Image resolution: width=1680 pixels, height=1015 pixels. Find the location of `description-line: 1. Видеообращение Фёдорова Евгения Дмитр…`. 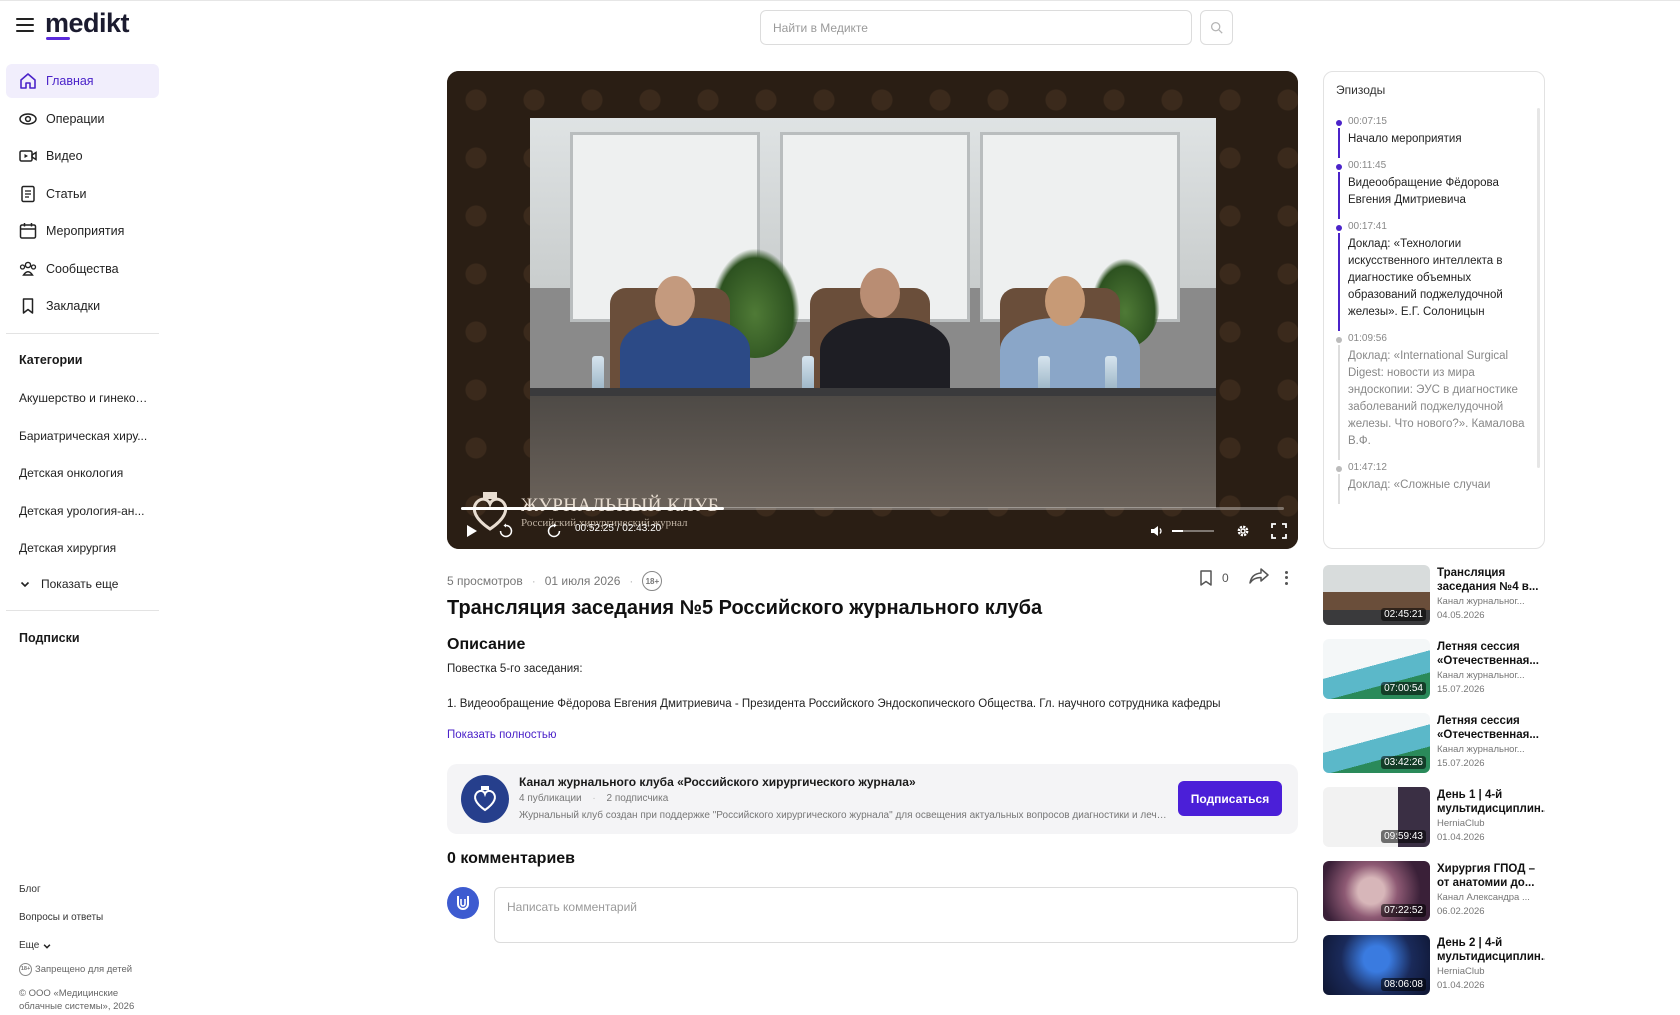

description-line: 1. Видеообращение Фёдорова Евгения Дмитр… is located at coordinates (834, 704).